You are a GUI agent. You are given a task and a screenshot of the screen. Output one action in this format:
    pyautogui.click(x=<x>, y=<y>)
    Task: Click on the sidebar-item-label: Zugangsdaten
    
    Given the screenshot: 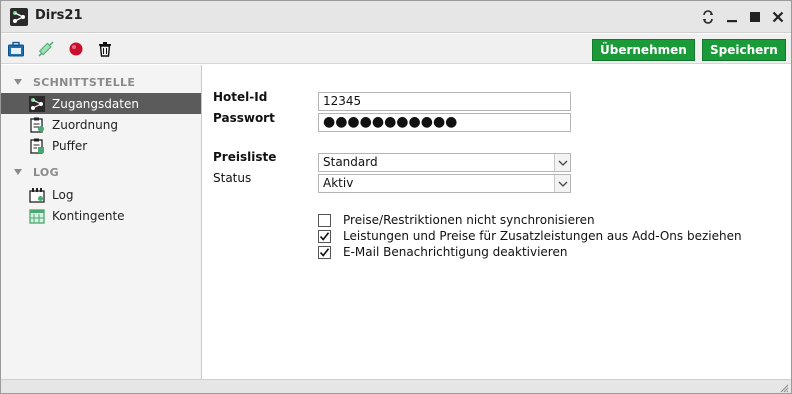 What is the action you would take?
    pyautogui.click(x=95, y=103)
    